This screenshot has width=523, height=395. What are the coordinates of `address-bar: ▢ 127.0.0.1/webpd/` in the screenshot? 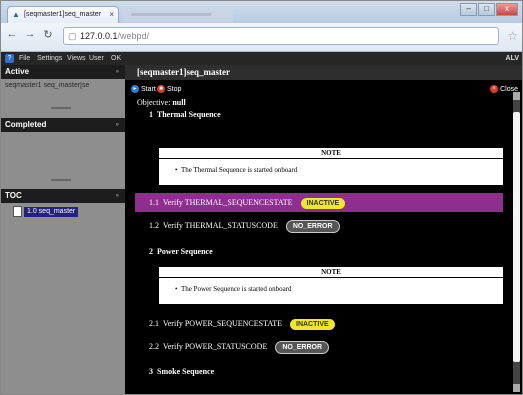 It's located at (281, 36).